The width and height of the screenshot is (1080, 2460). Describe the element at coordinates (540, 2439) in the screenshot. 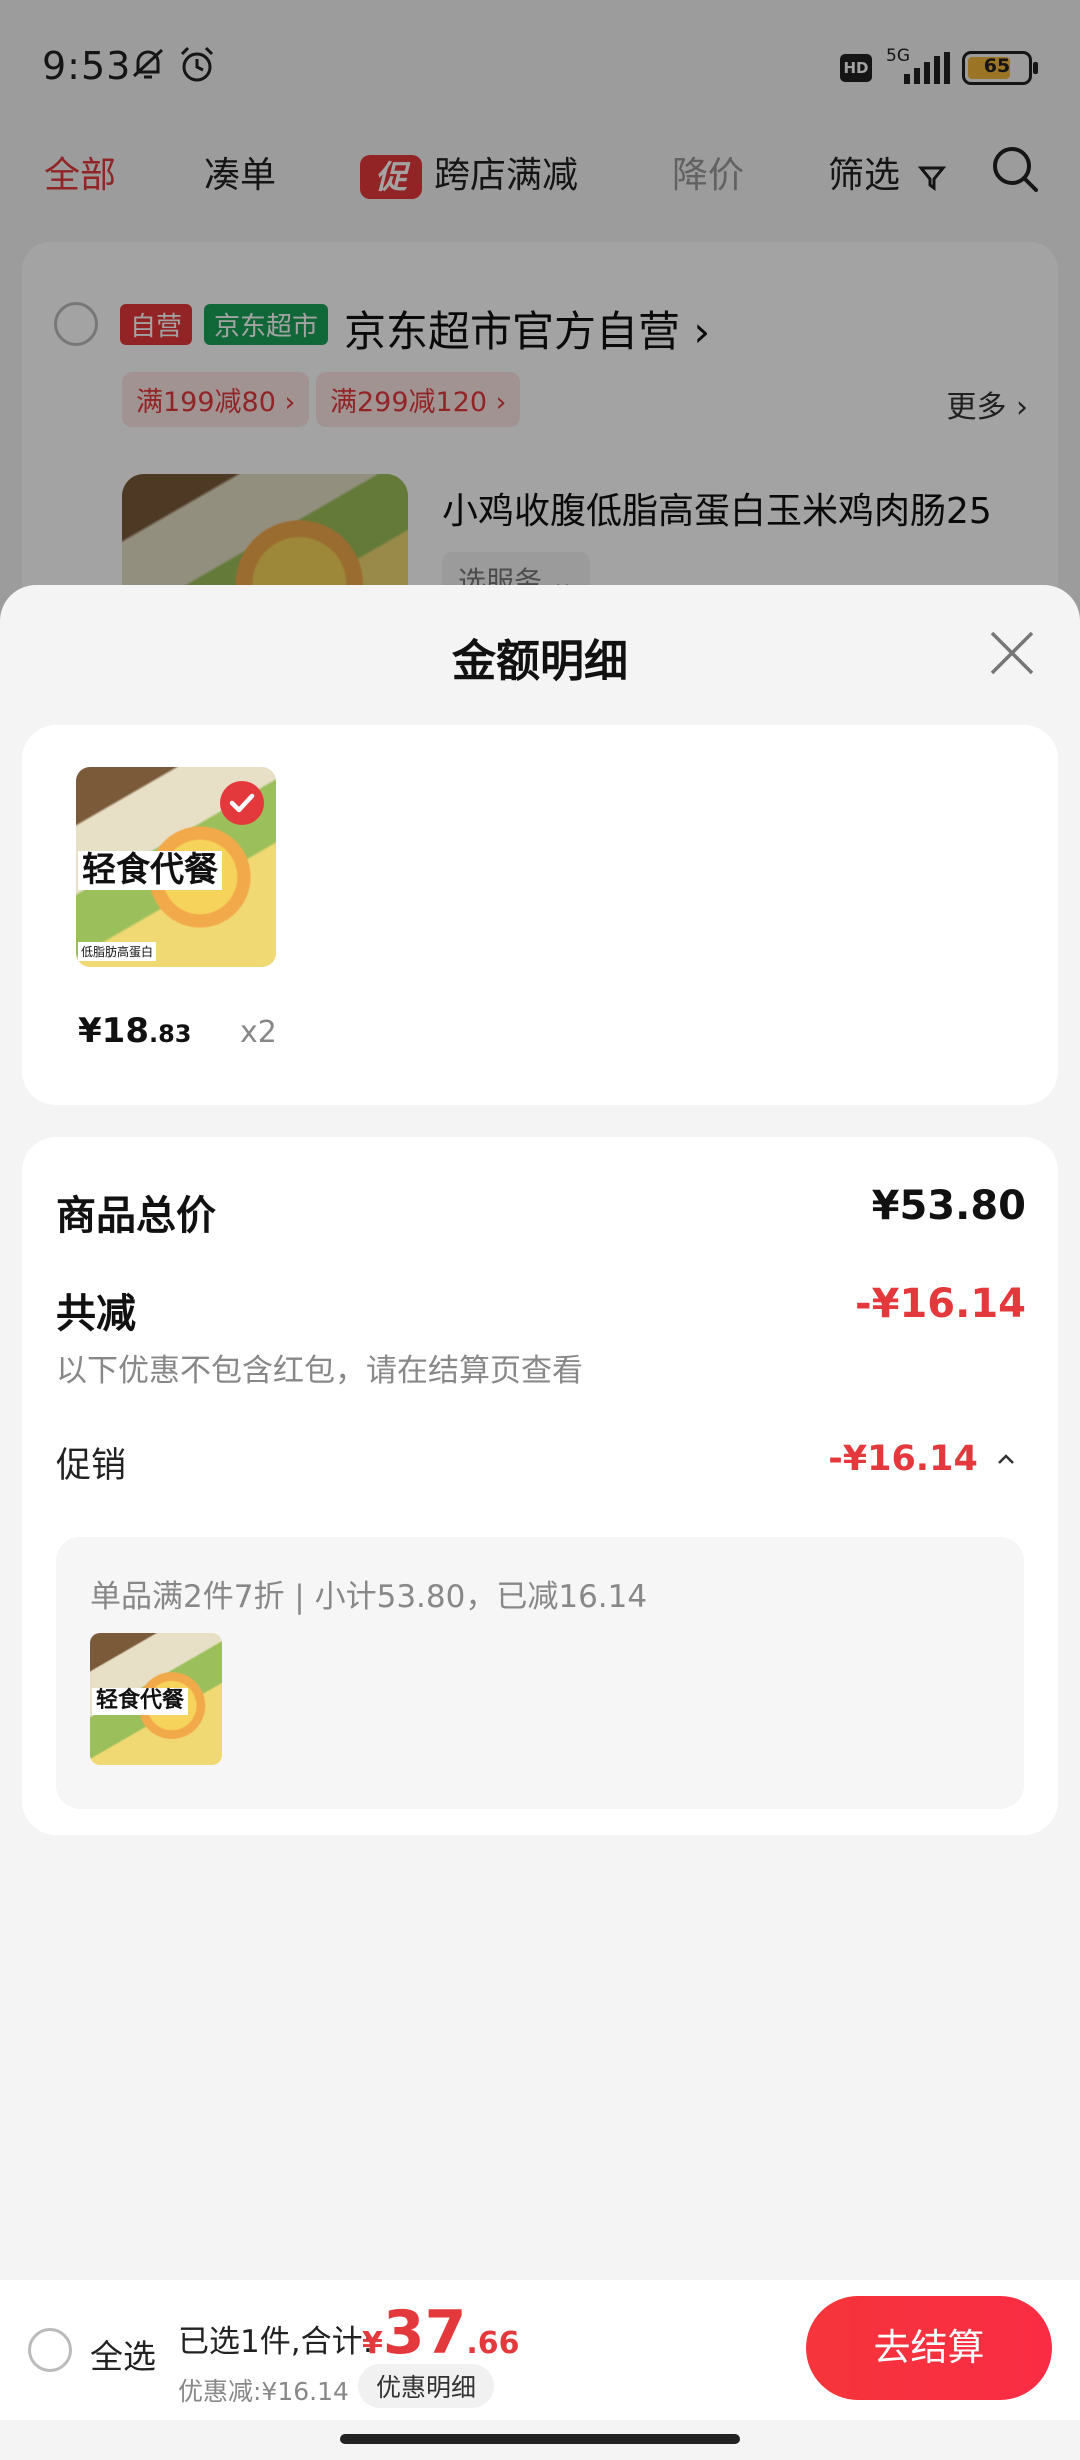

I see `home-indicator` at that location.